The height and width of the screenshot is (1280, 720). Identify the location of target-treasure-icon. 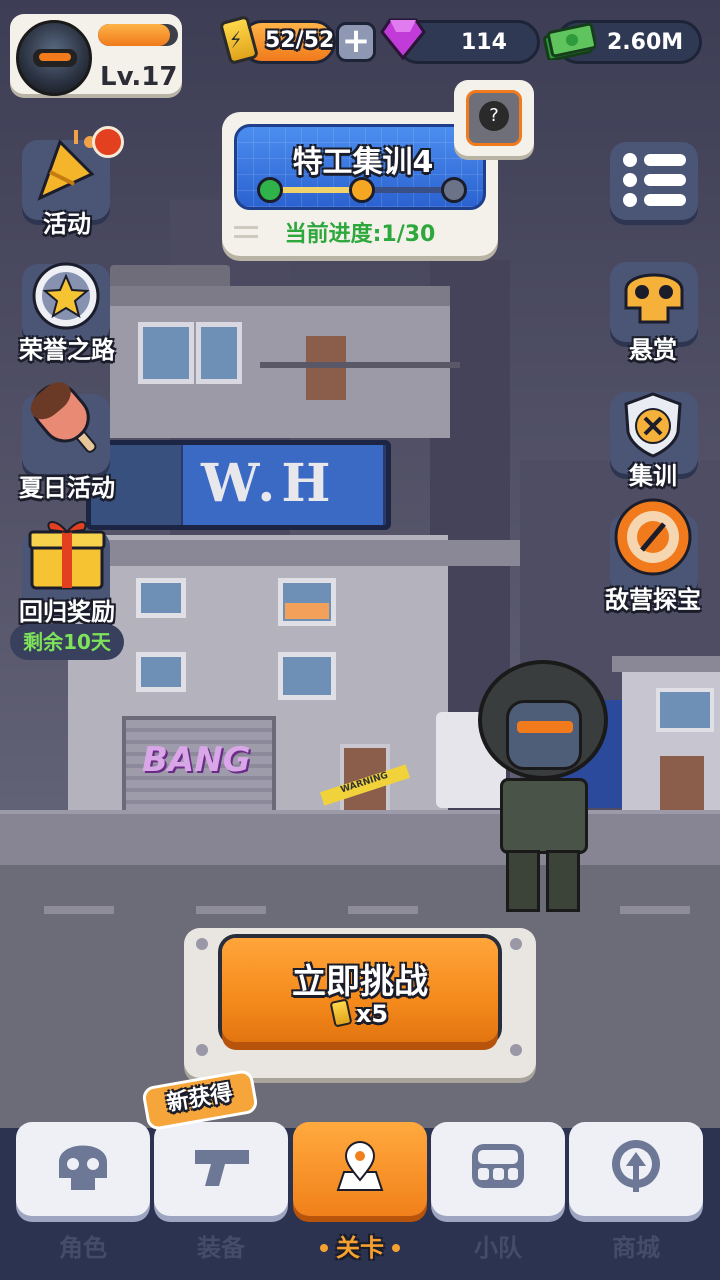
(653, 537).